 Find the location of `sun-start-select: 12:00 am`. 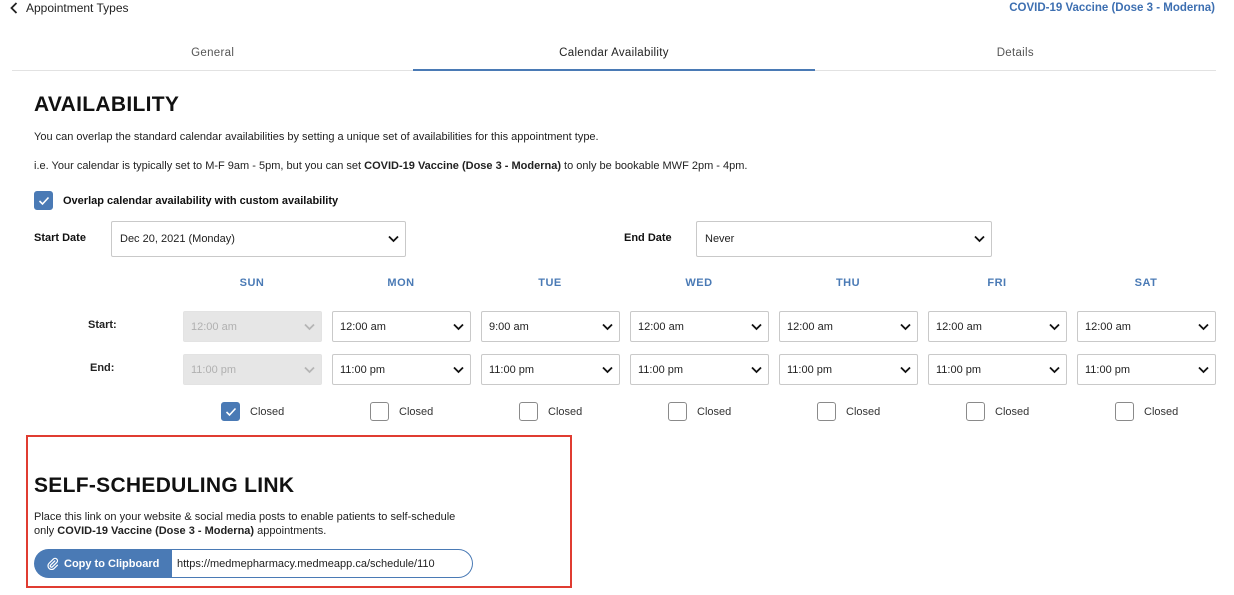

sun-start-select: 12:00 am is located at coordinates (252, 326).